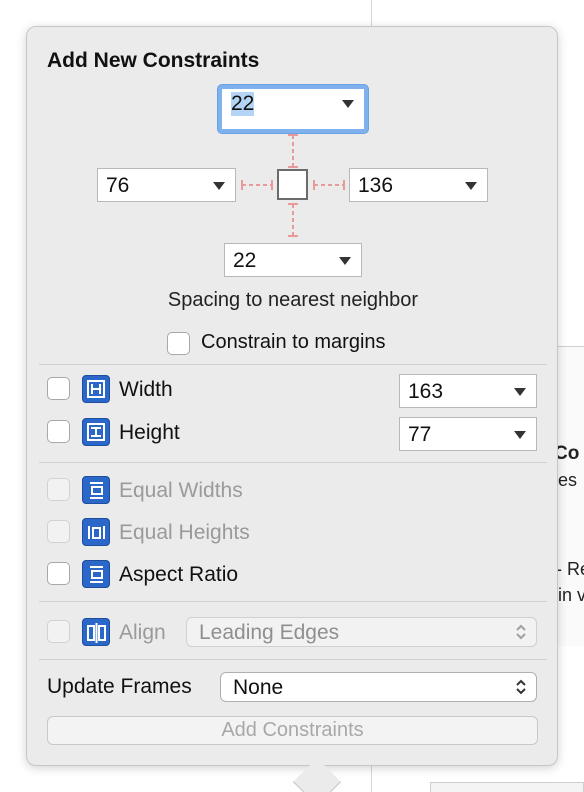  I want to click on top-strut-icon, so click(293, 151).